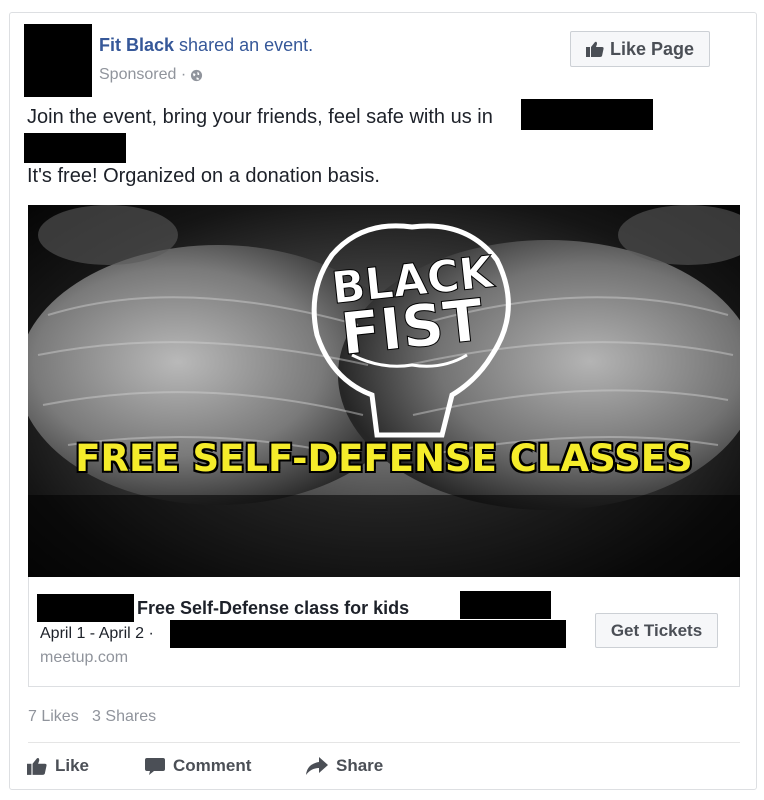 This screenshot has height=800, width=764. Describe the element at coordinates (84, 657) in the screenshot. I see `event-domain: meetup.com` at that location.